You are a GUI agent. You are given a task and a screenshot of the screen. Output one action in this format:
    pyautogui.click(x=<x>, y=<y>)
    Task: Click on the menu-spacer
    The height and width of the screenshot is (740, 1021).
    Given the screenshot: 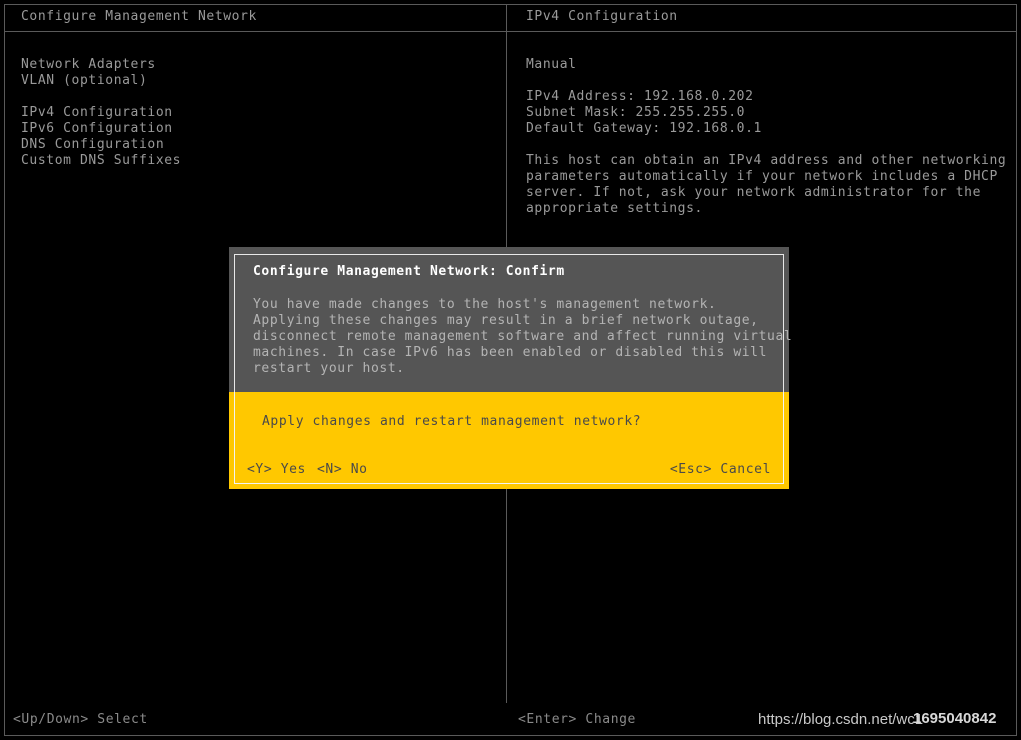 What is the action you would take?
    pyautogui.click(x=231, y=97)
    